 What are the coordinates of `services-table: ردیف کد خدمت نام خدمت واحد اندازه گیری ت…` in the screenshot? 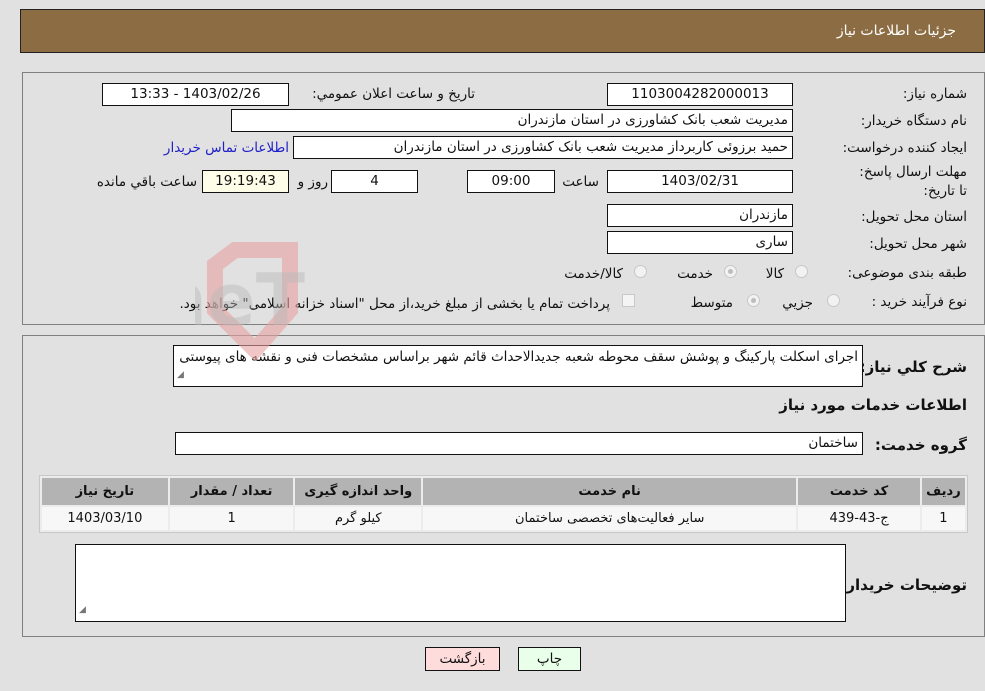 It's located at (503, 504).